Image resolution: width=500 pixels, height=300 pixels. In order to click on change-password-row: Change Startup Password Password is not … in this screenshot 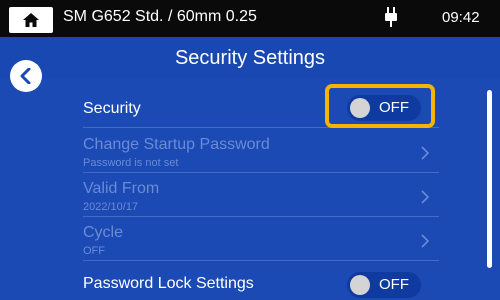, I will do `click(261, 151)`.